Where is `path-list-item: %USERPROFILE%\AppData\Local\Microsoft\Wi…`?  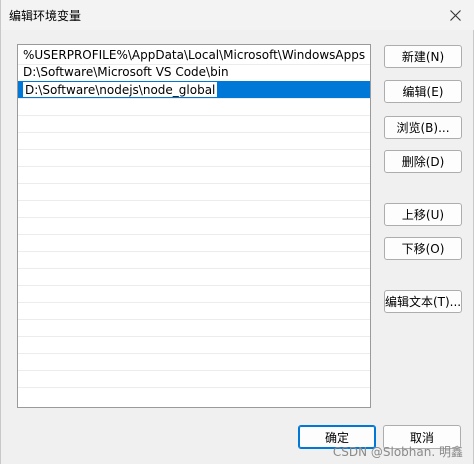 path-list-item: %USERPROFILE%\AppData\Local\Microsoft\Wi… is located at coordinates (194, 55).